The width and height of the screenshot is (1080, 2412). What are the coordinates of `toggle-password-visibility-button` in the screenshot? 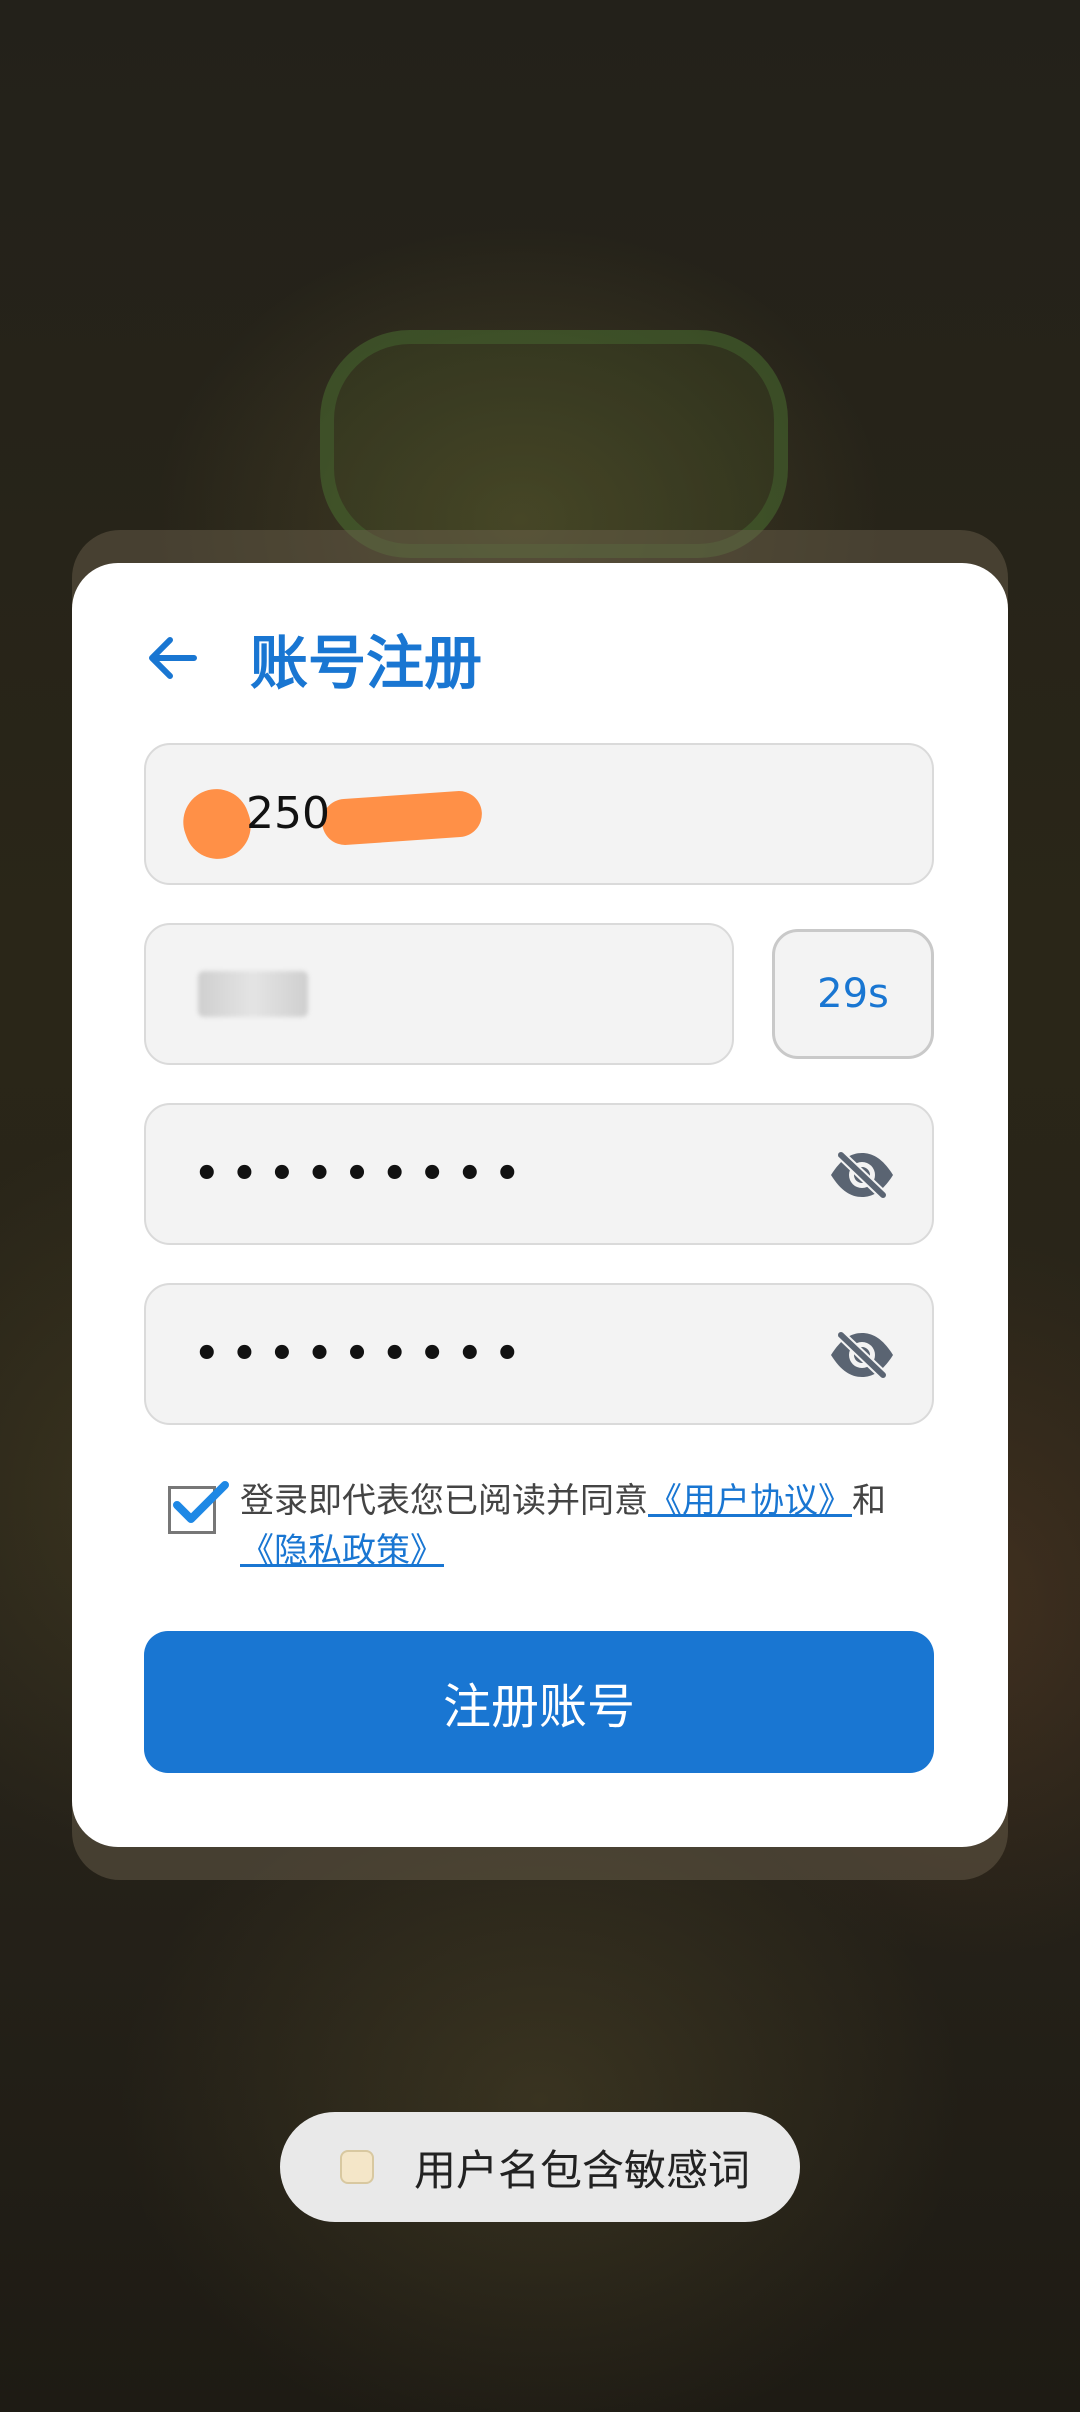 It's located at (862, 1175).